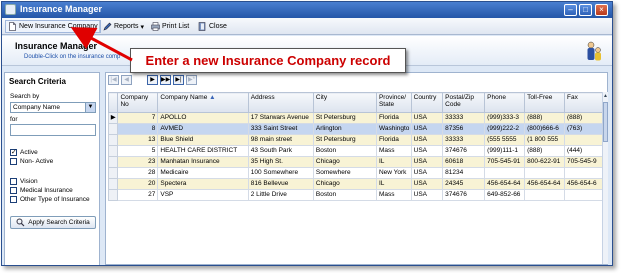  What do you see at coordinates (138, 102) in the screenshot?
I see `column-header-company-no: Company No` at bounding box center [138, 102].